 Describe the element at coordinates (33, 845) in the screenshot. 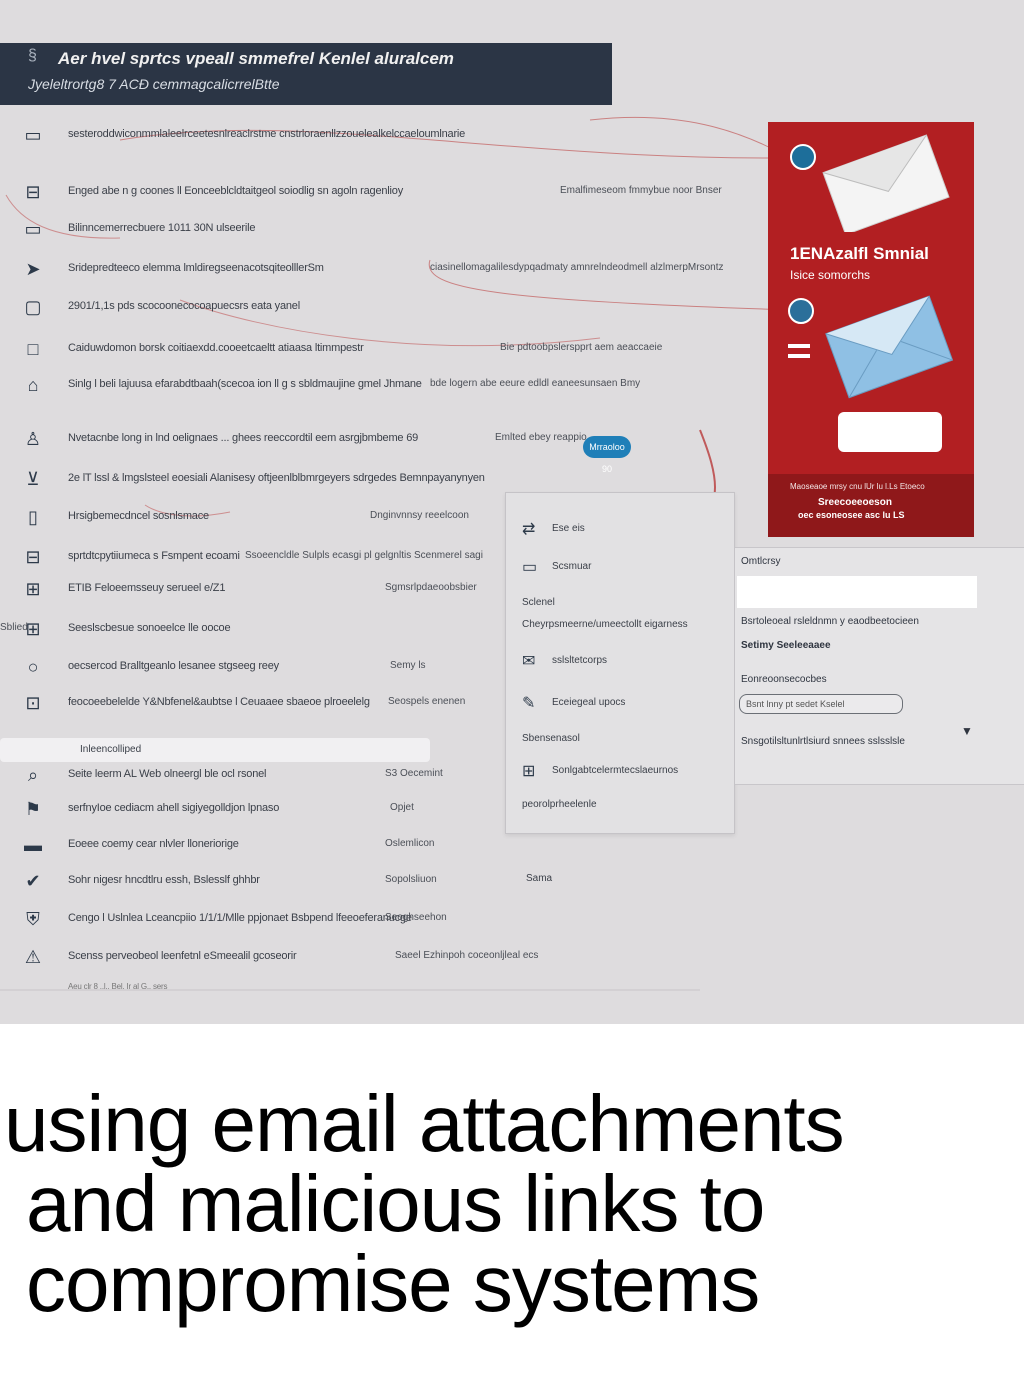

I see `tray-icon: ▬` at that location.